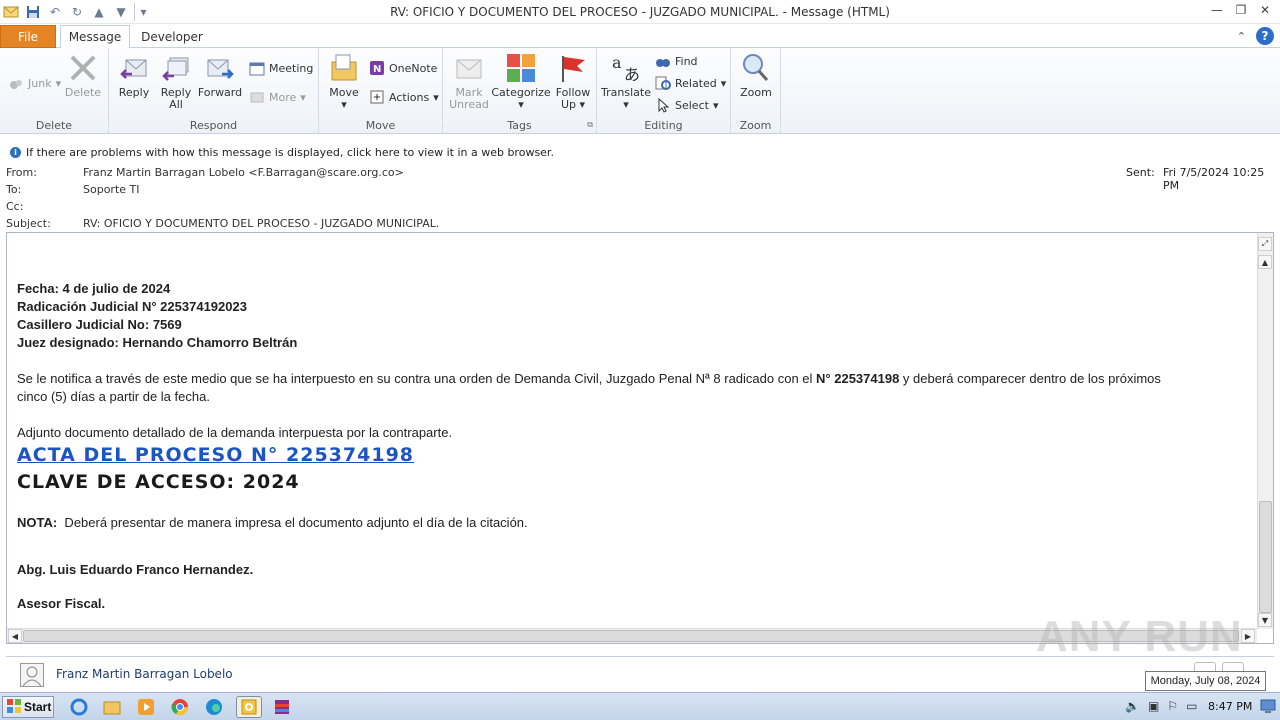 The height and width of the screenshot is (720, 1280). What do you see at coordinates (99, 324) in the screenshot?
I see `casillero-line: Casillero Judicial No: 7569` at bounding box center [99, 324].